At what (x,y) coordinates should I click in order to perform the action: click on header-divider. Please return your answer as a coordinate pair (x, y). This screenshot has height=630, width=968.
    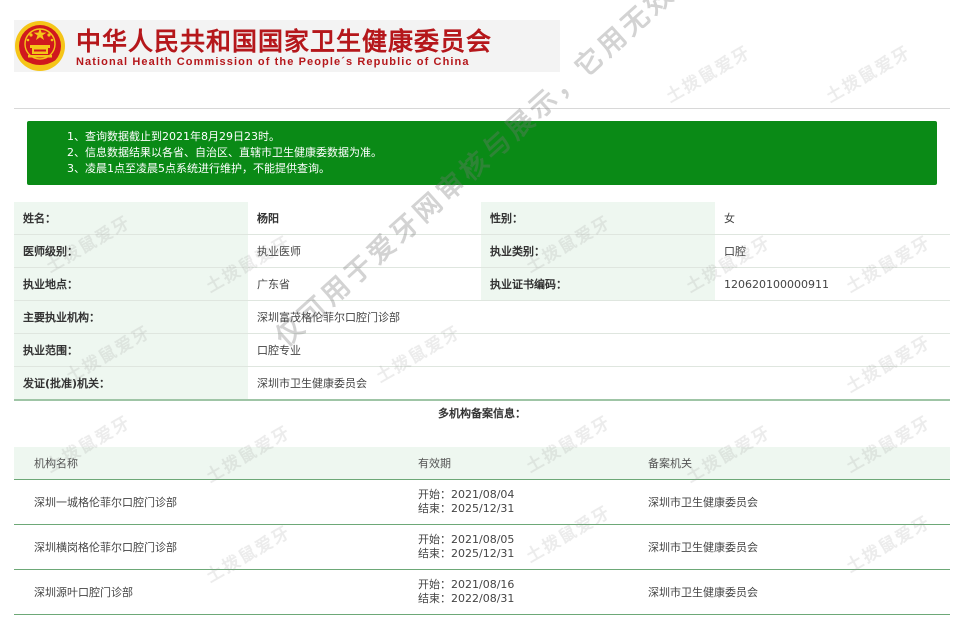
    Looking at the image, I should click on (482, 108).